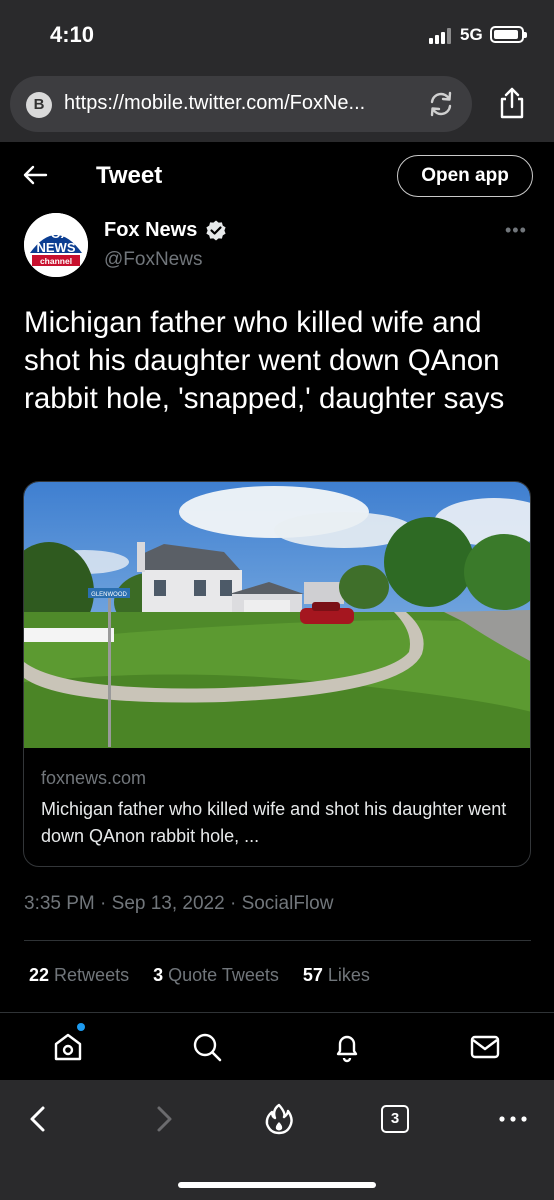 The image size is (554, 1200). Describe the element at coordinates (39, 975) in the screenshot. I see `retweets-count: 22` at that location.